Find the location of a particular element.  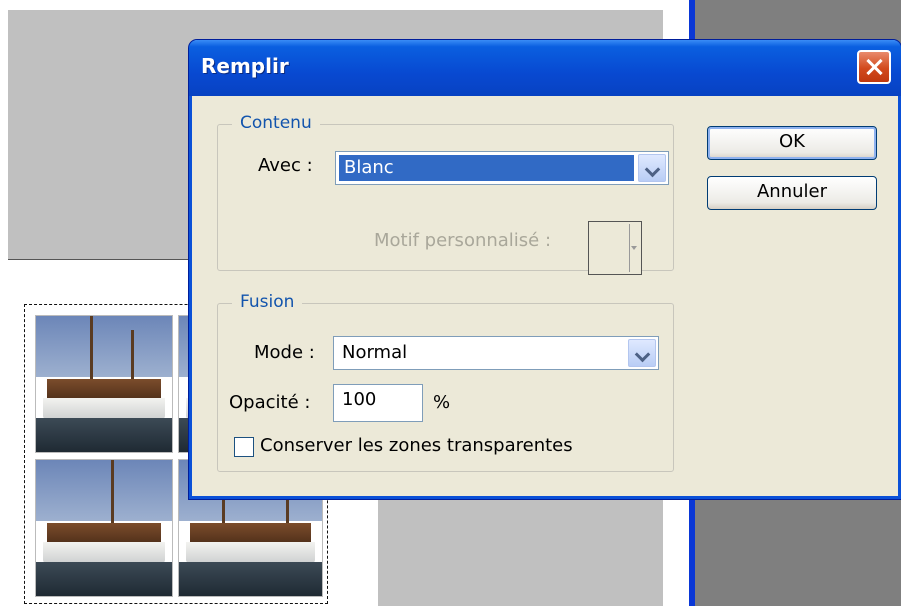

mode-select-value: Normal is located at coordinates (375, 352).